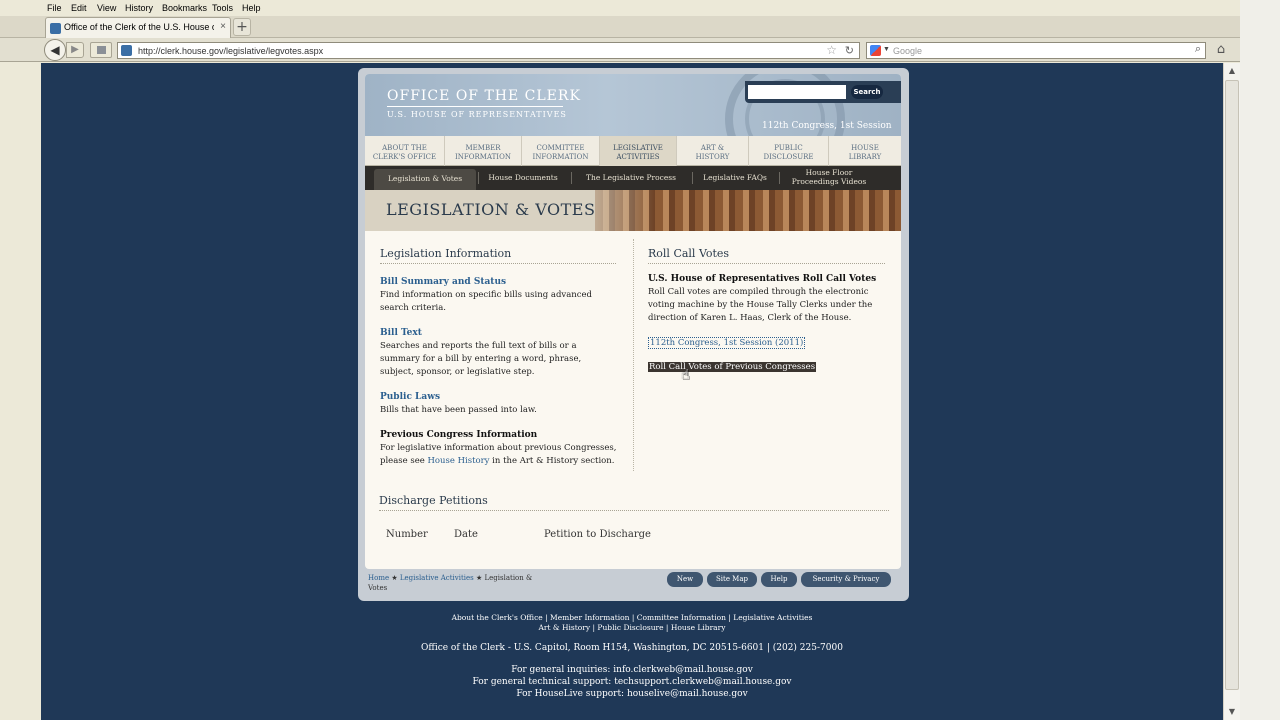 The height and width of the screenshot is (720, 1280). Describe the element at coordinates (735, 178) in the screenshot. I see `subnav-legislative-faqs: Legislative FAQs` at that location.